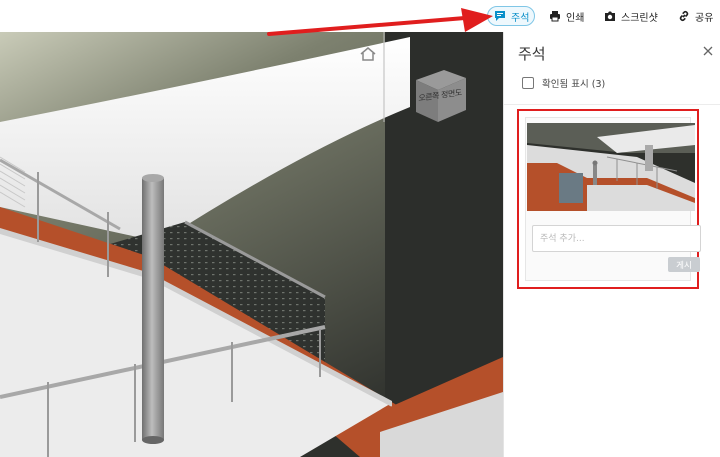 This screenshot has height=457, width=720. Describe the element at coordinates (612, 104) in the screenshot. I see `divider` at that location.